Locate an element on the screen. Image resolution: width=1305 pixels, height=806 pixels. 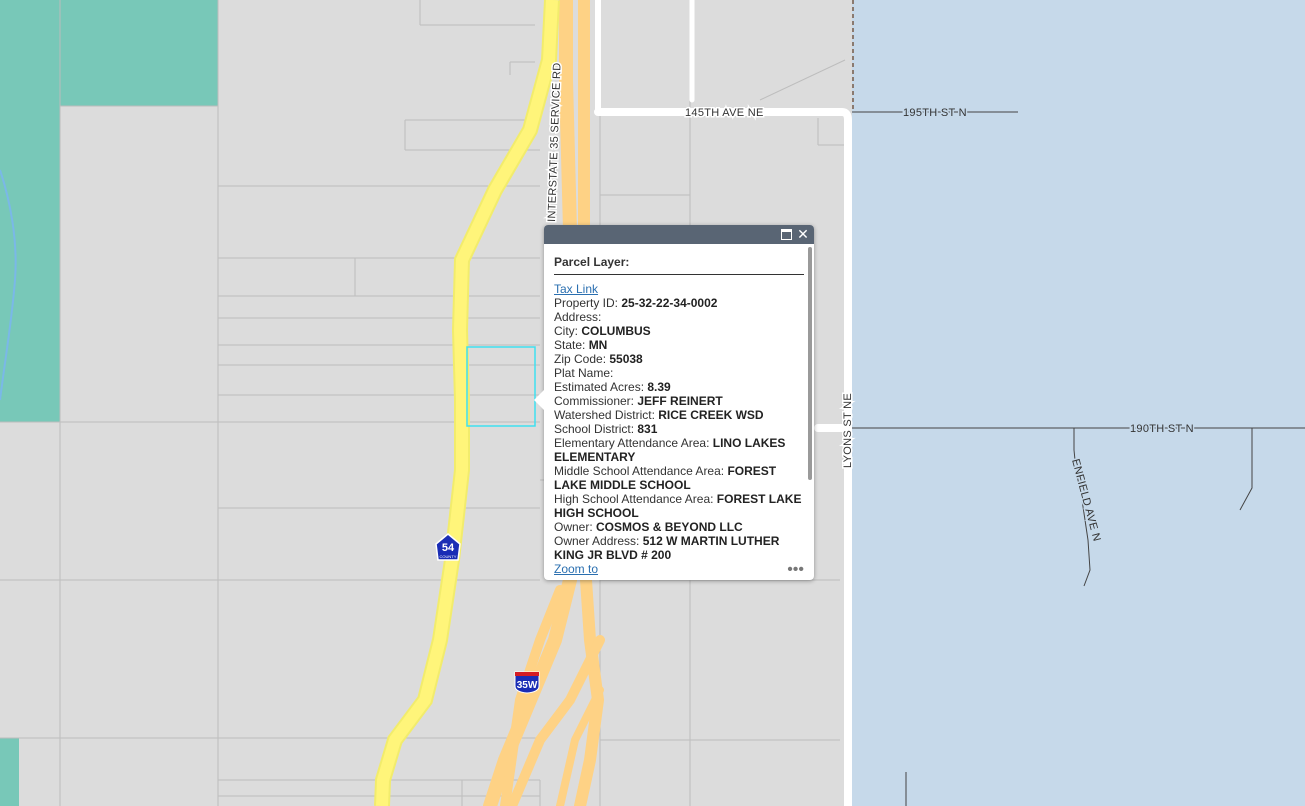
close-button: ✕ is located at coordinates (803, 234).